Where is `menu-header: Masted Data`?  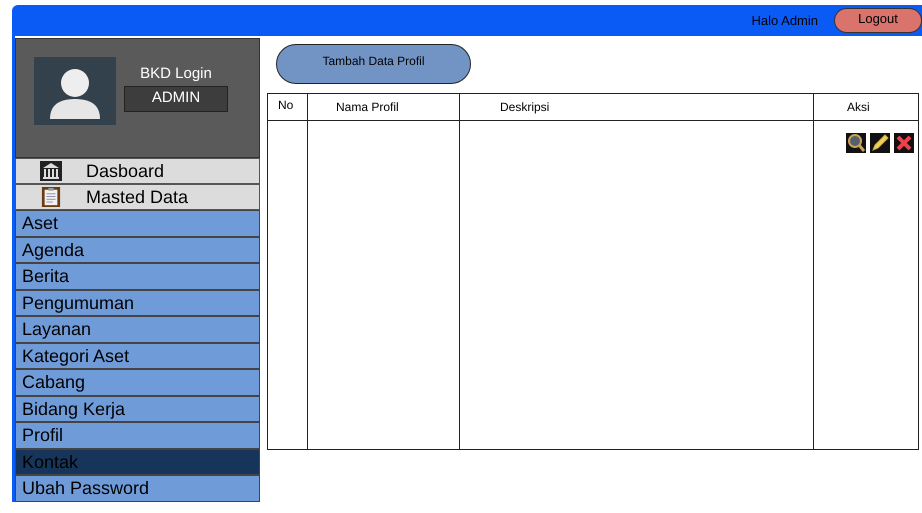
menu-header: Masted Data is located at coordinates (137, 197).